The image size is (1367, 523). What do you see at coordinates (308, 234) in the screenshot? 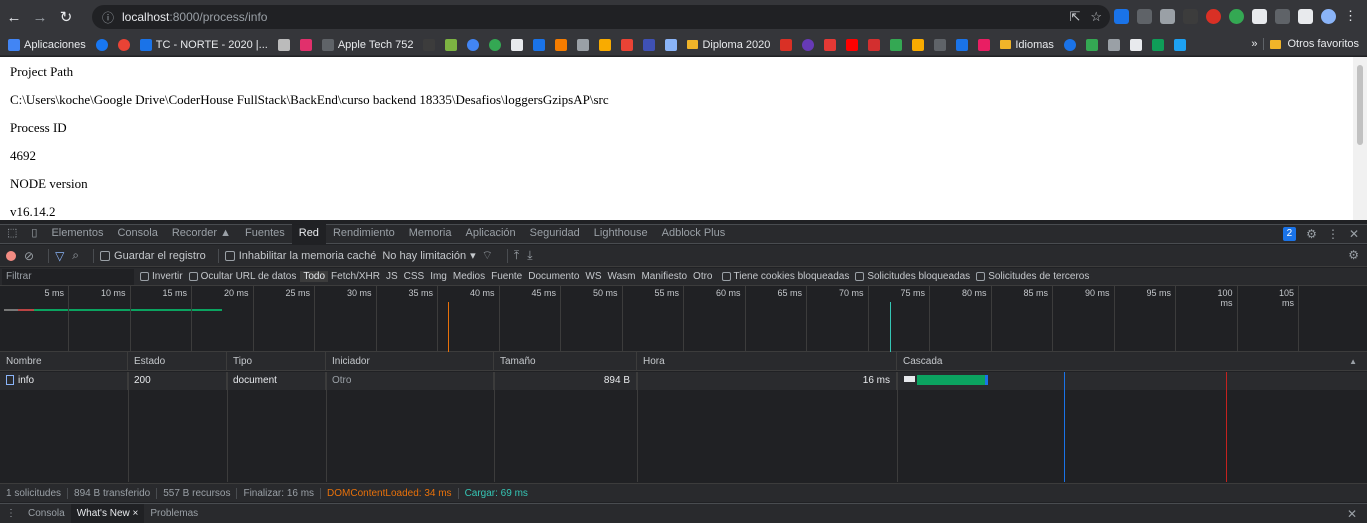
I see `tab-red: Red` at bounding box center [308, 234].